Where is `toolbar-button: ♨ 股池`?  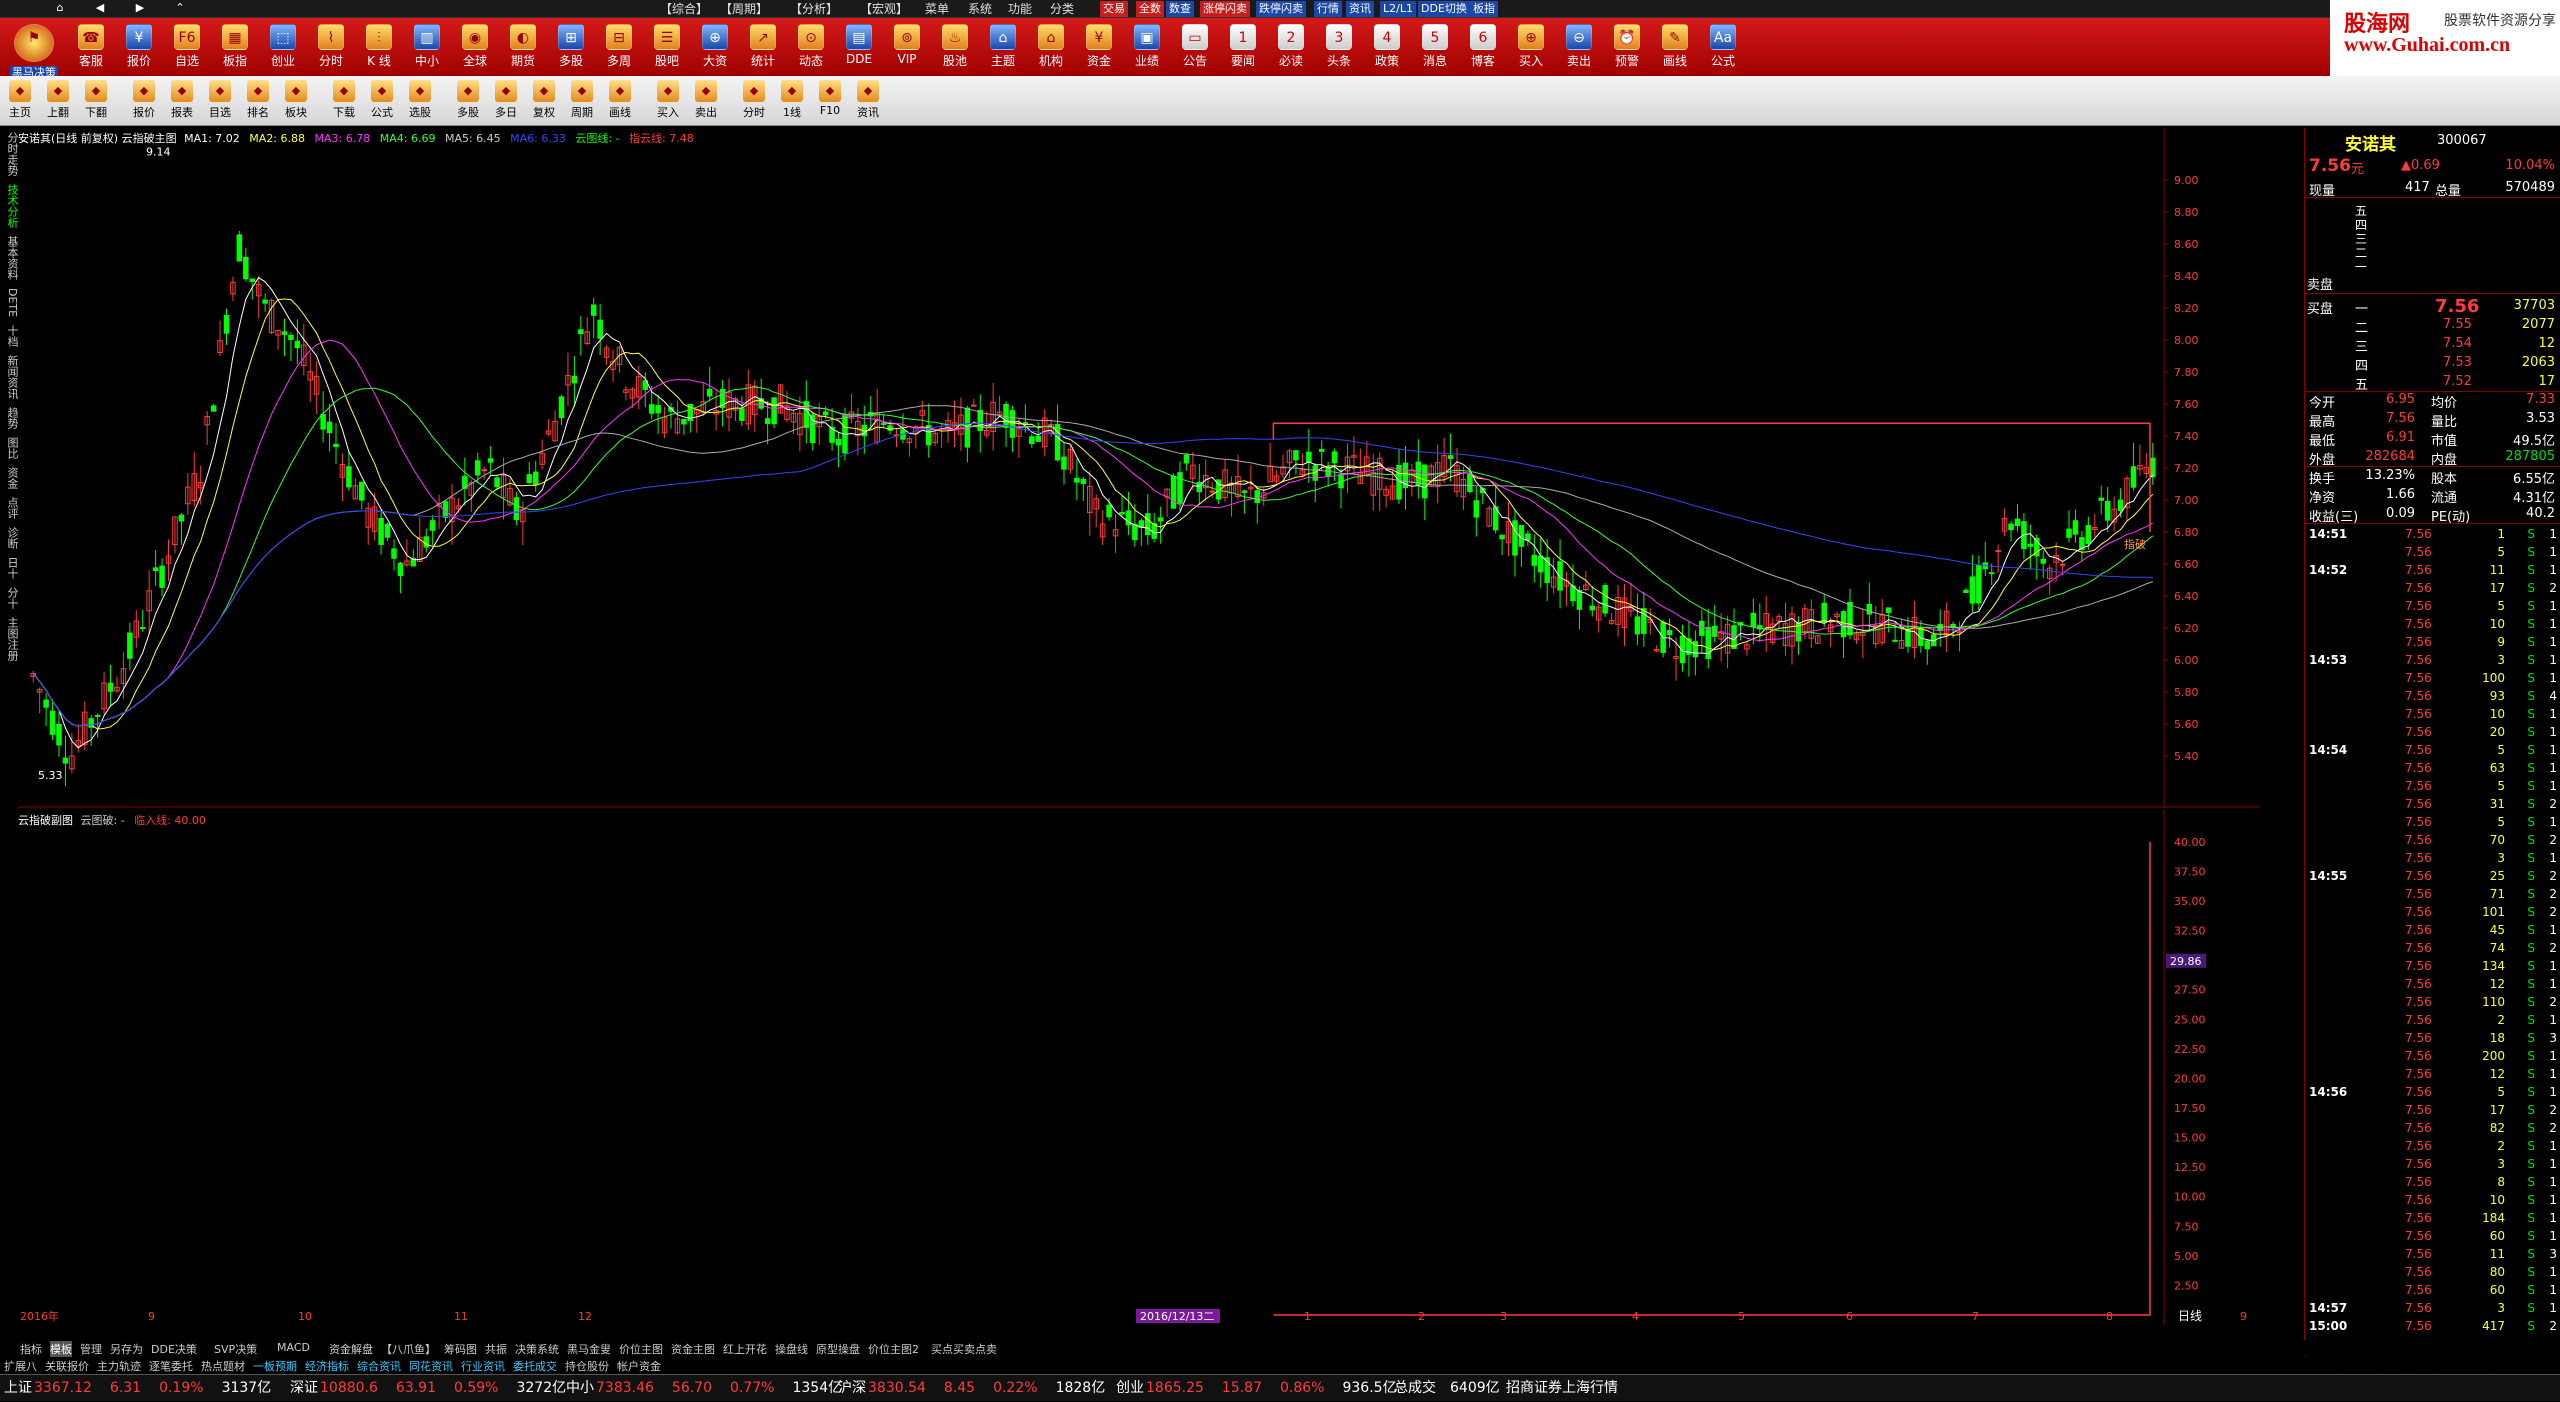 toolbar-button: ♨ 股池 is located at coordinates (955, 49).